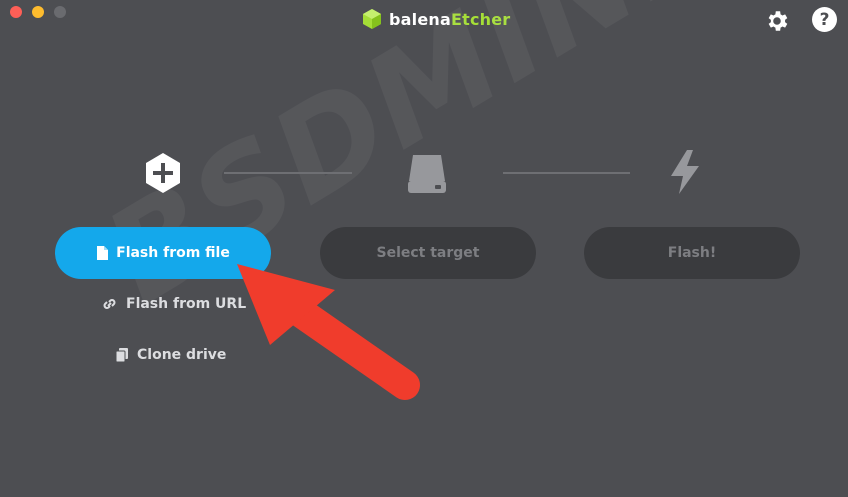 Image resolution: width=848 pixels, height=497 pixels. I want to click on flash-from-url-link: Flash from URL, so click(173, 304).